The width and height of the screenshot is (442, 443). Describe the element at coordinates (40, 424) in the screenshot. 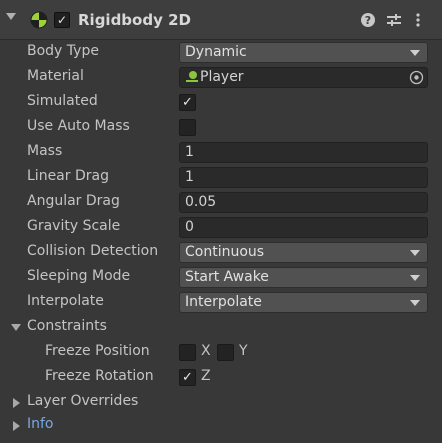

I see `info-label: Info` at that location.